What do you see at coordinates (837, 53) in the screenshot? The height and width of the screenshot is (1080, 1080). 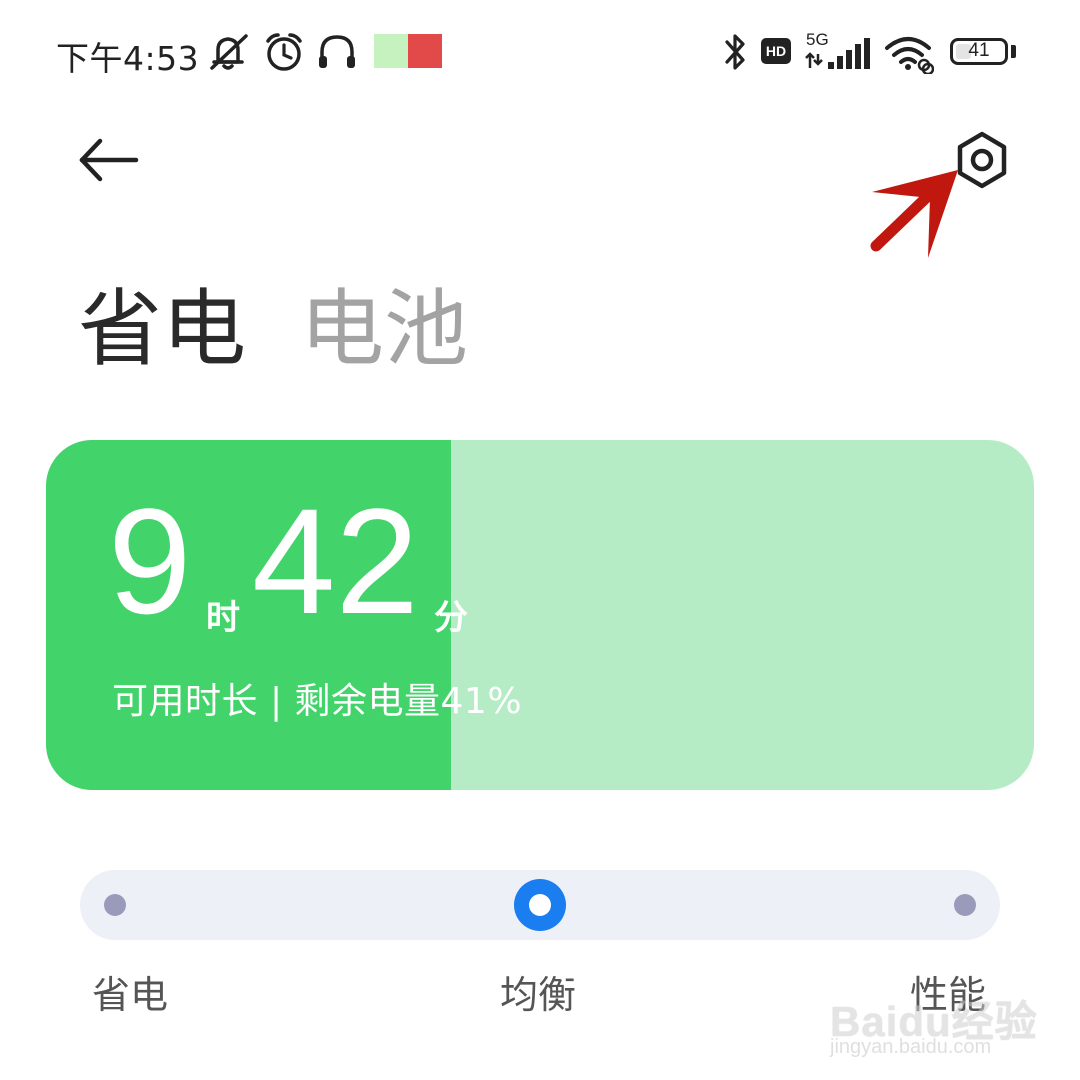 I see `signal-5g-icon` at bounding box center [837, 53].